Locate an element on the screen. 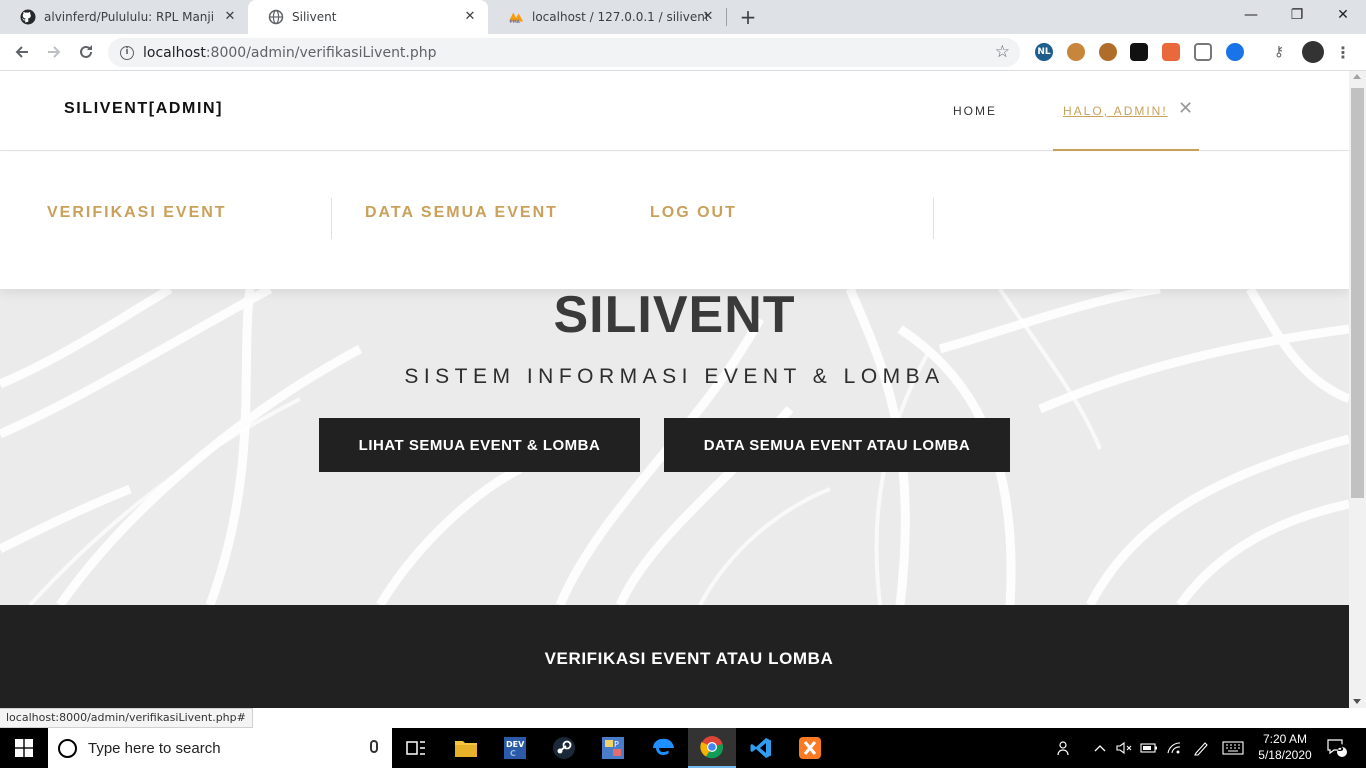  phpmyadmin-icon: PMA is located at coordinates (516, 17).